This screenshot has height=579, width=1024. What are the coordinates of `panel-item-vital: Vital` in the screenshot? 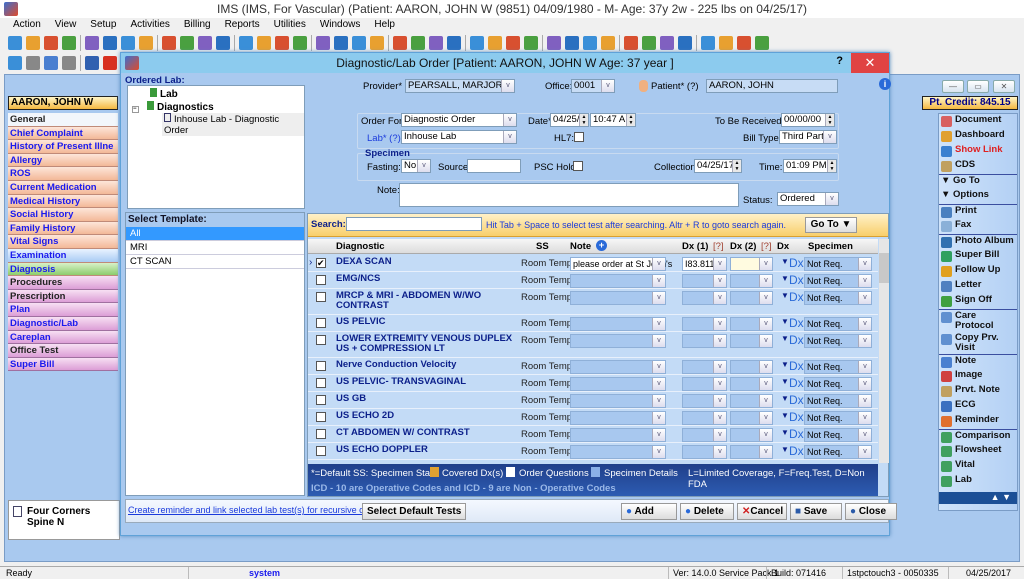 It's located at (978, 466).